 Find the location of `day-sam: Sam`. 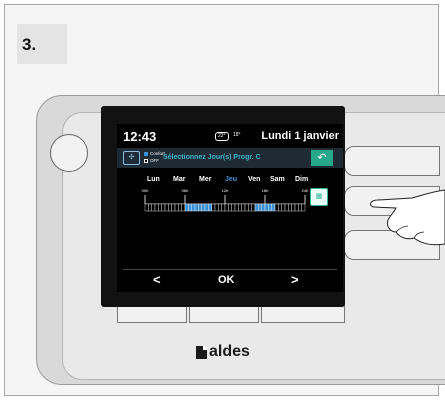

day-sam: Sam is located at coordinates (277, 179).